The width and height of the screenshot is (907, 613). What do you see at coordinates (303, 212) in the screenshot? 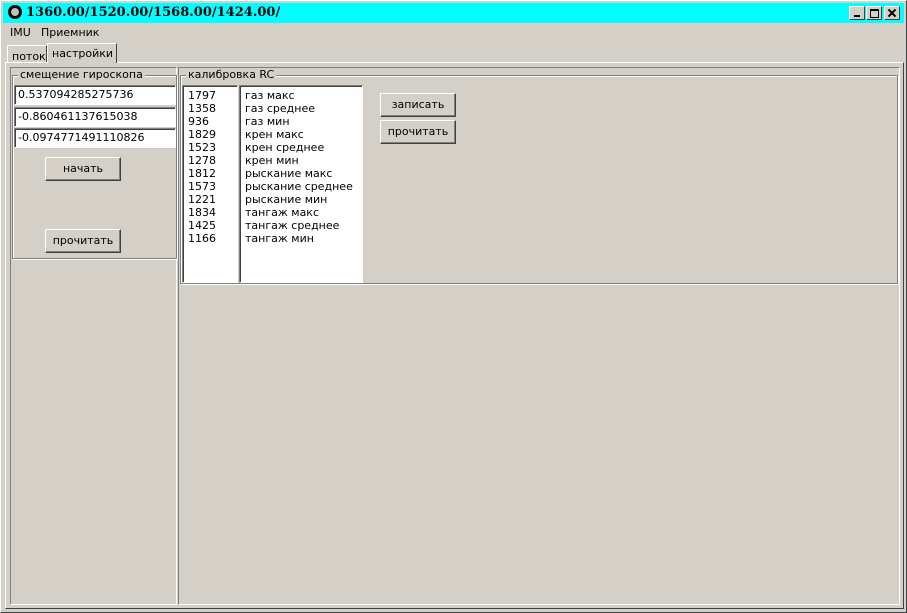
I see `list-item: тангаж макс` at bounding box center [303, 212].